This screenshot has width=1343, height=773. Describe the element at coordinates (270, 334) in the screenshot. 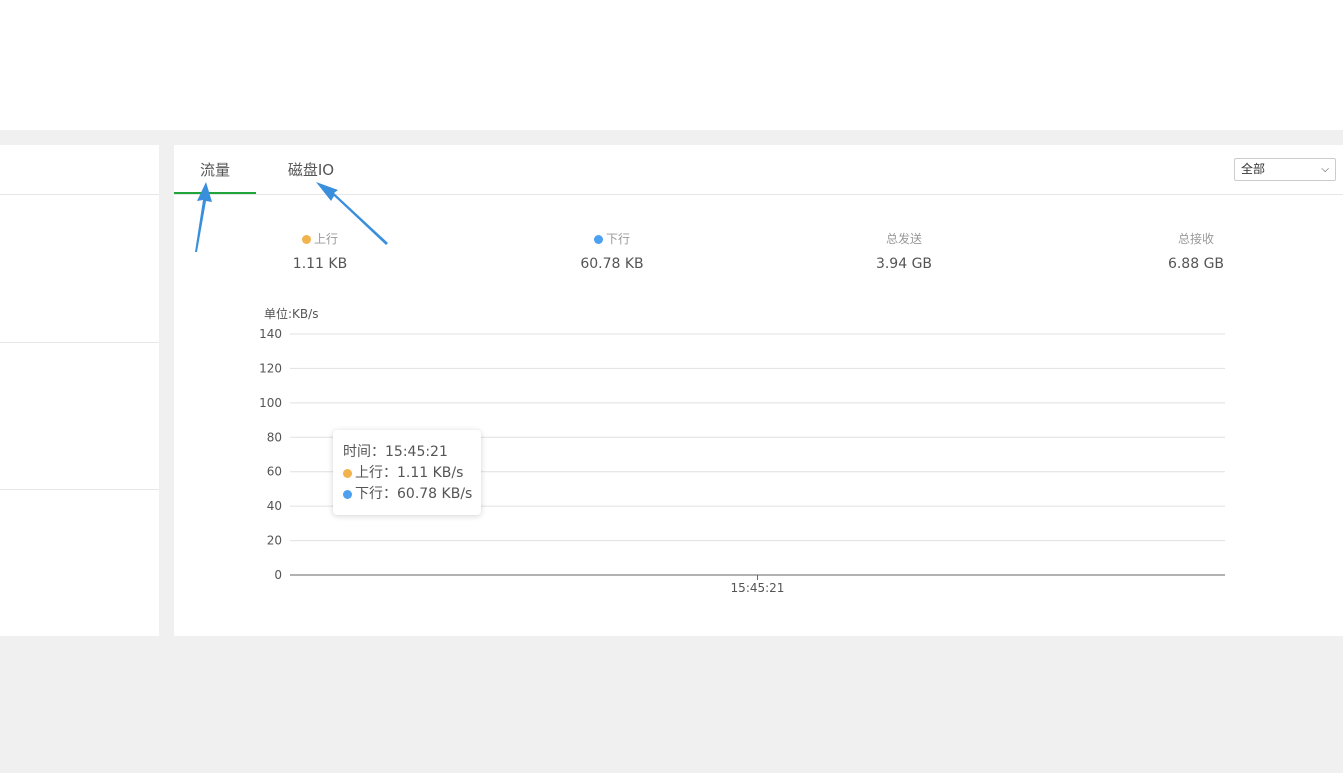

I see `y-tick-label: 140` at that location.